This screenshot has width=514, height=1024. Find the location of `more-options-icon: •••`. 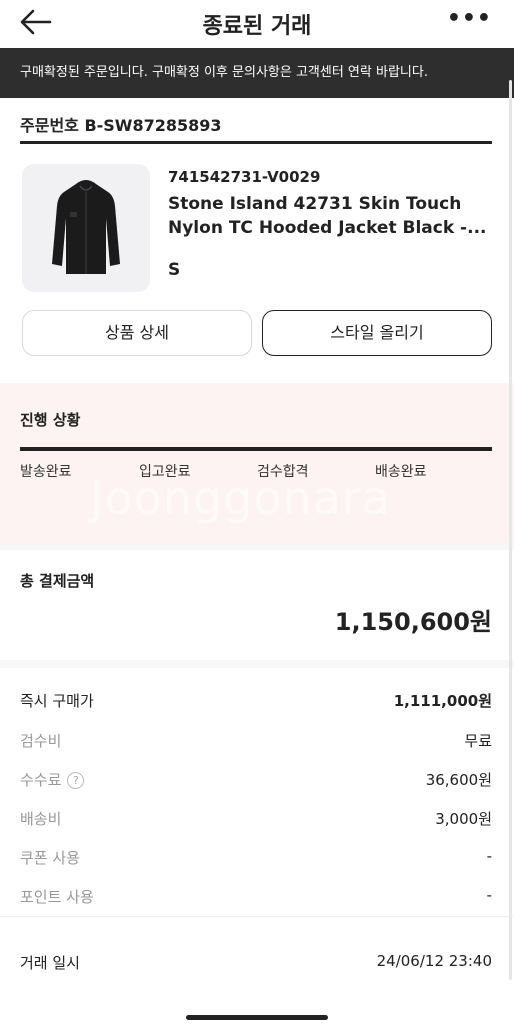

more-options-icon: ••• is located at coordinates (469, 18).